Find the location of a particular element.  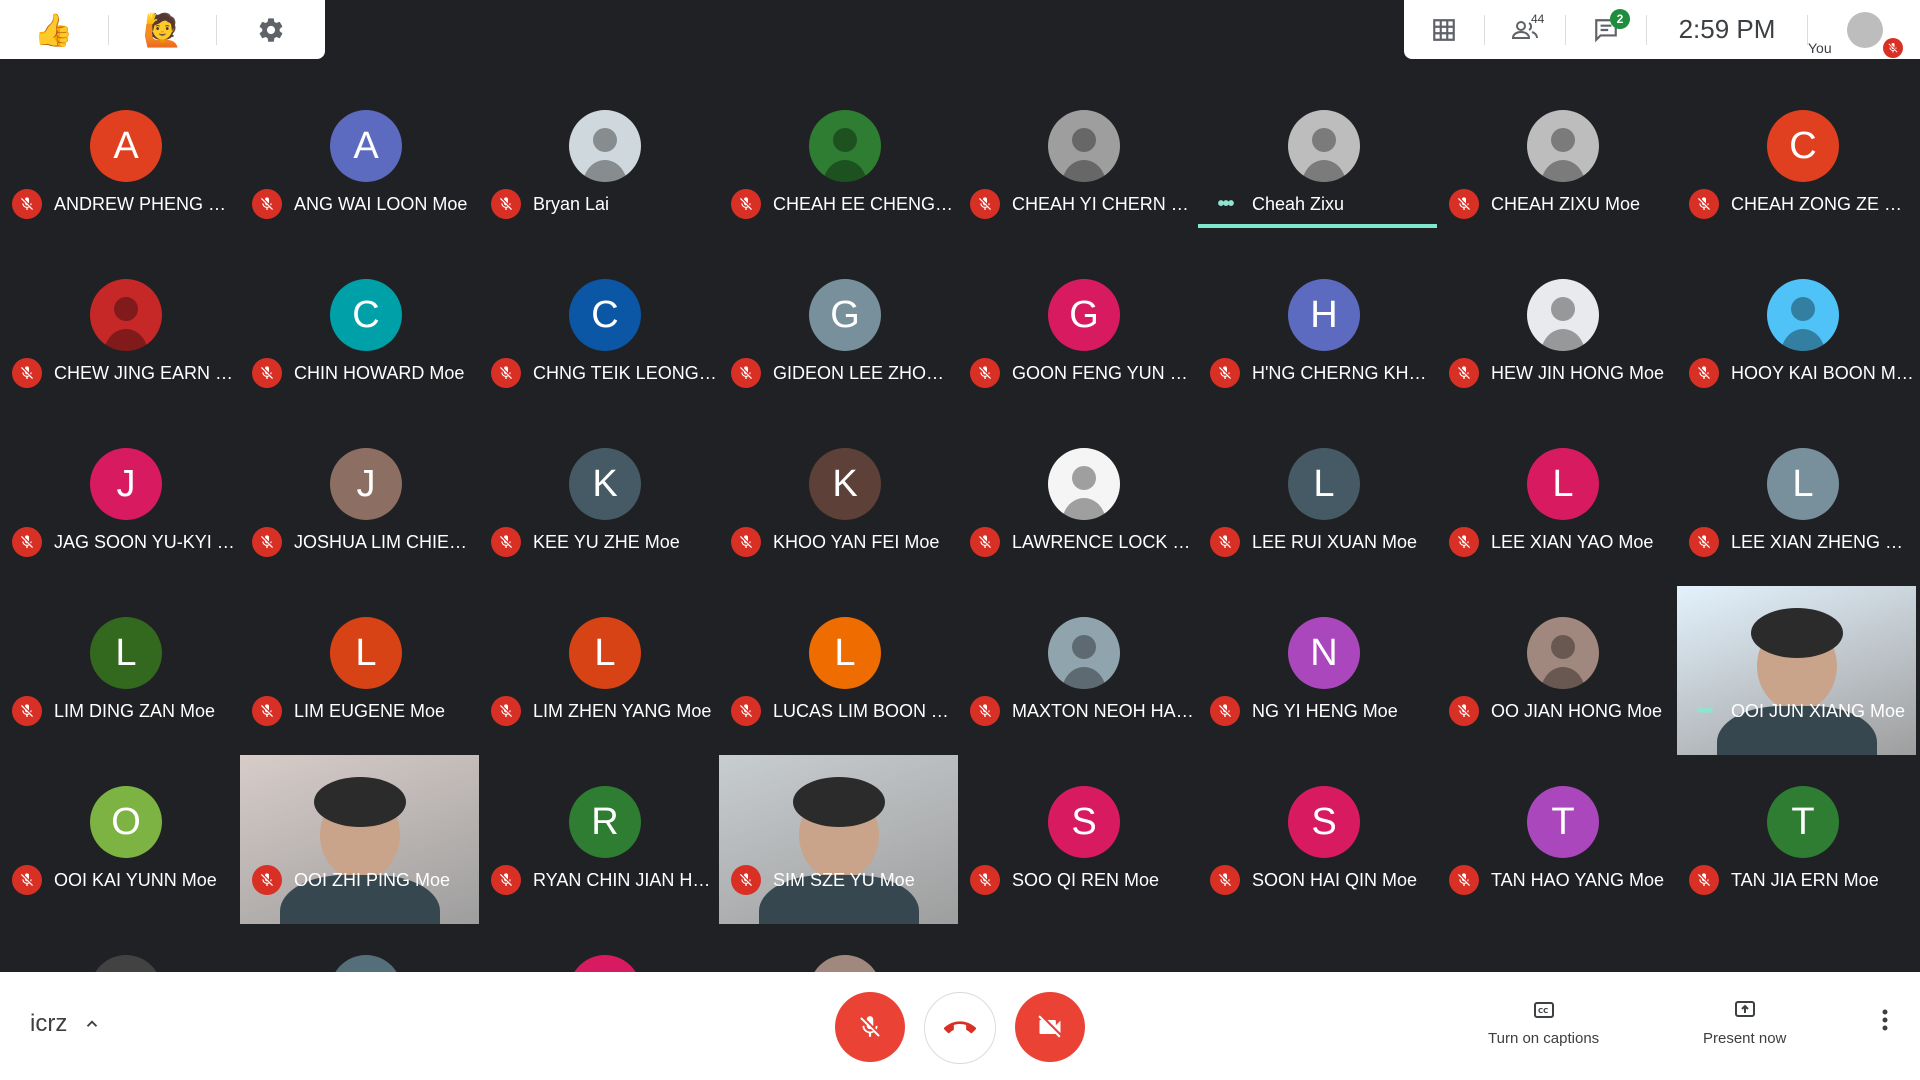

hang-up-icon is located at coordinates (960, 1027).